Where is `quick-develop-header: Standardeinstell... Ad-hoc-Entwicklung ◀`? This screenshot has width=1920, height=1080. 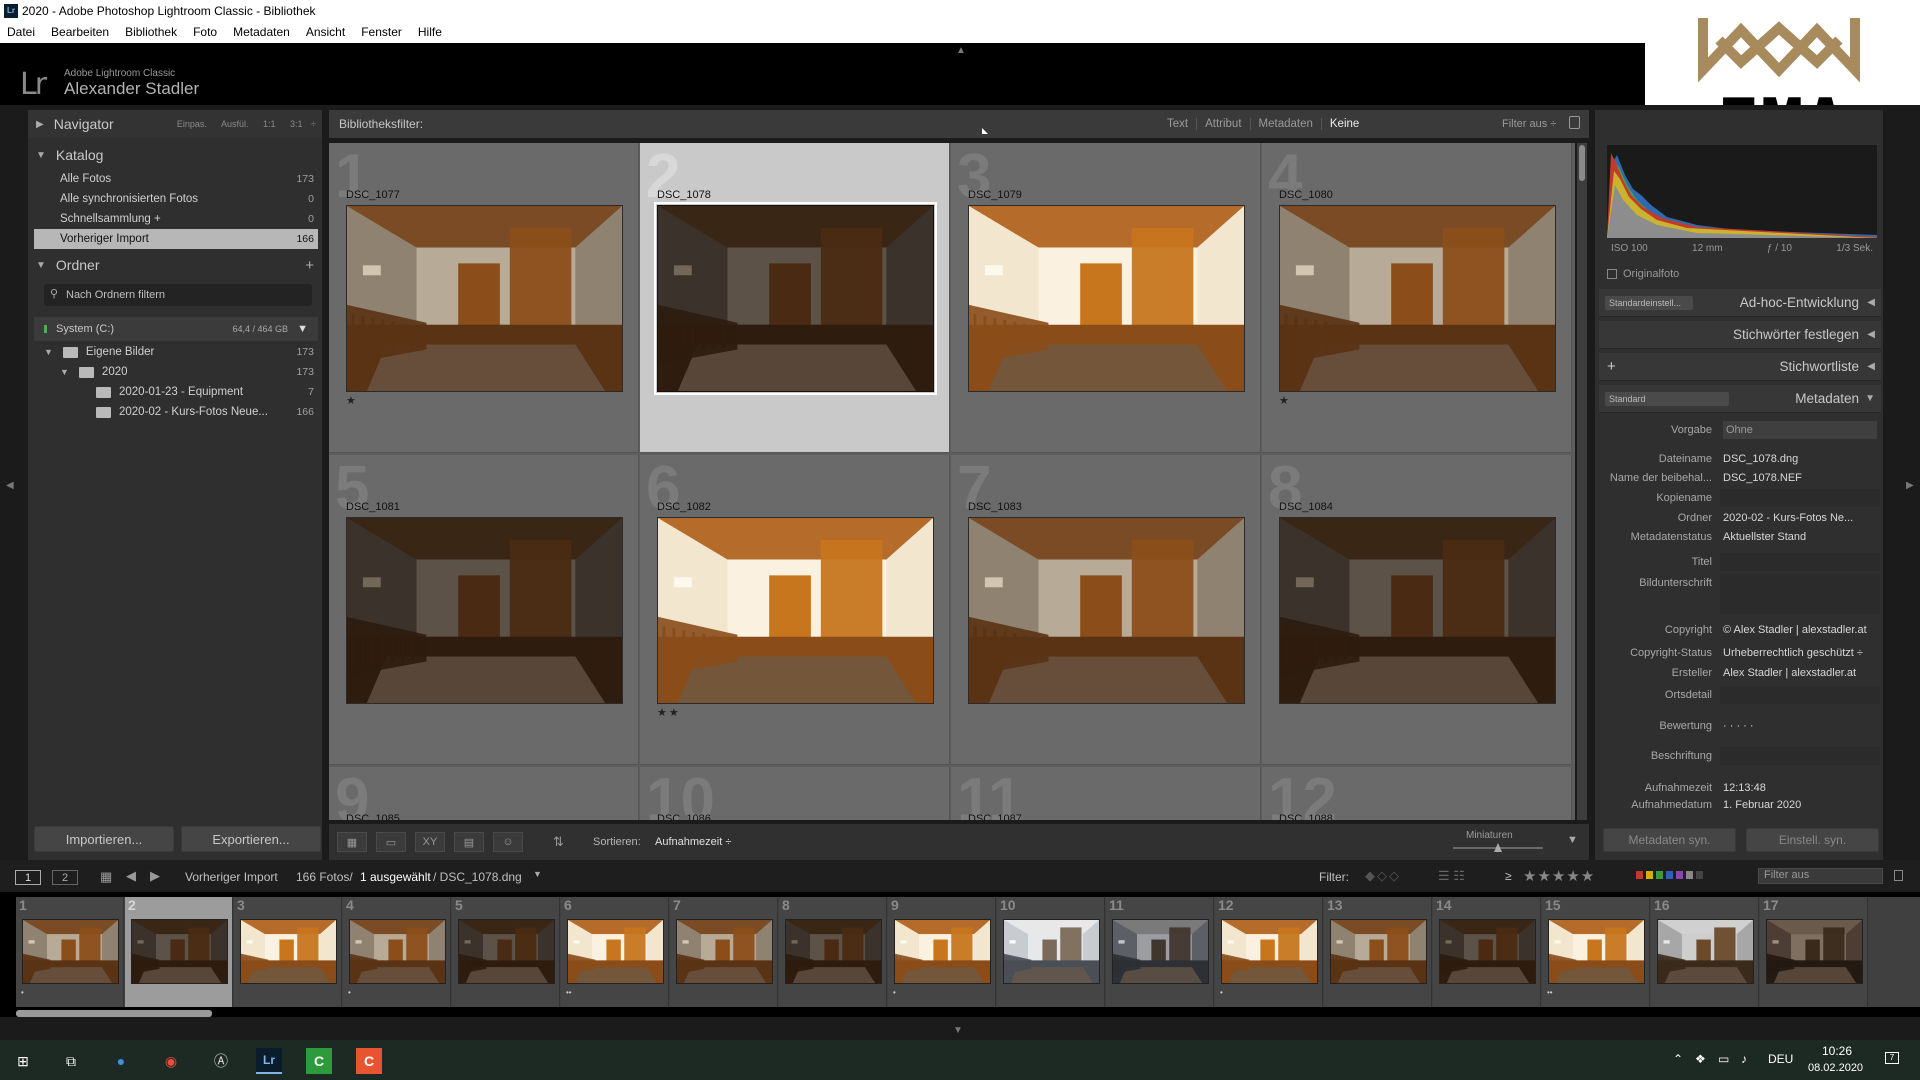
quick-develop-header: Standardeinstell... Ad-hoc-Entwicklung ◀ is located at coordinates (1740, 303).